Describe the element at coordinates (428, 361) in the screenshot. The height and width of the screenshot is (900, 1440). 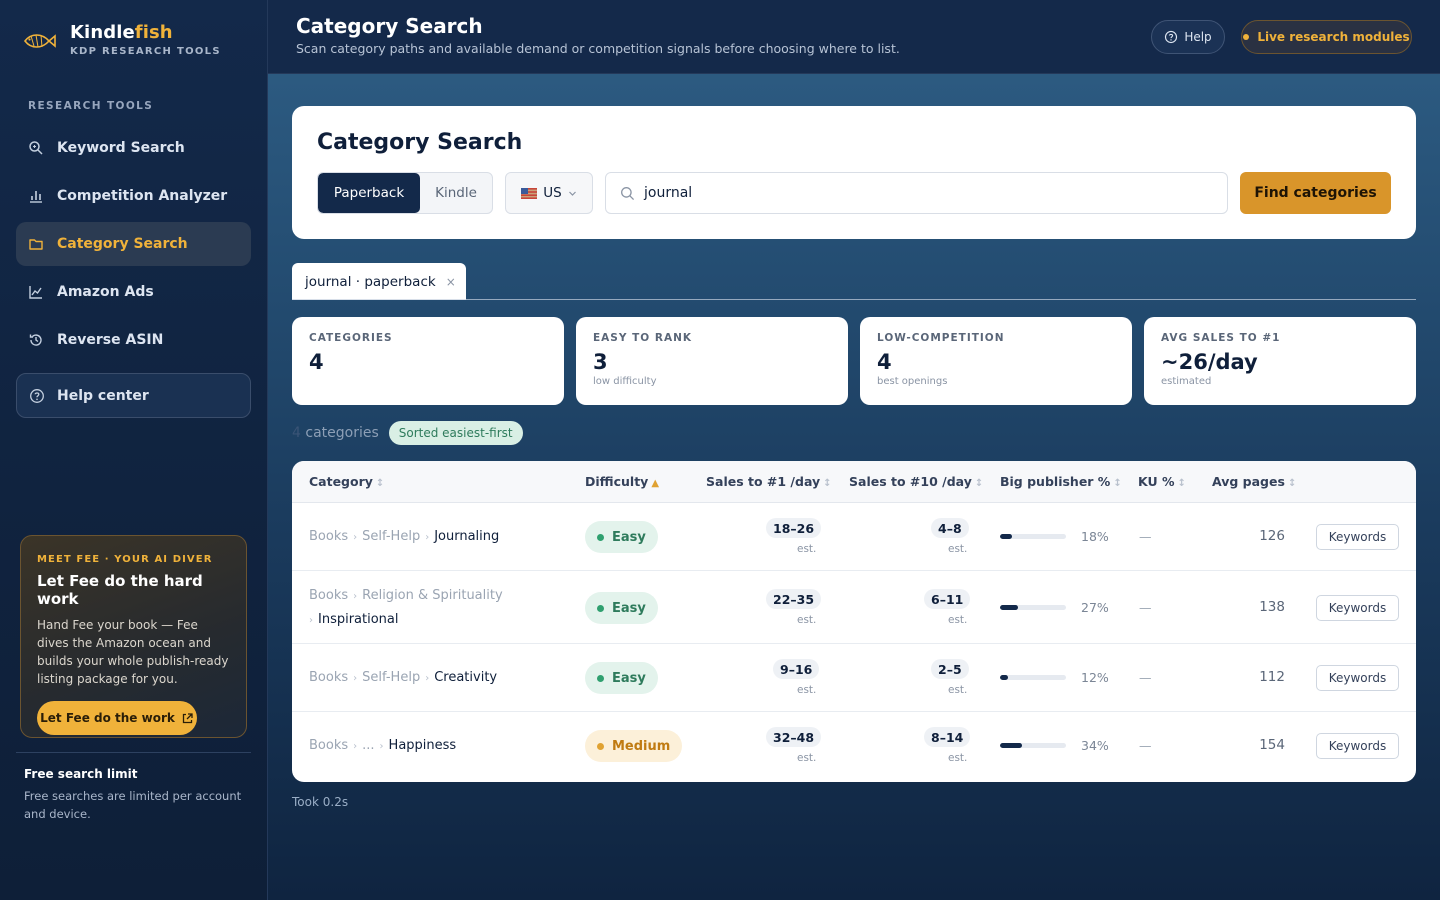
I see `stat-card-categories: CATEGORIES 4` at that location.